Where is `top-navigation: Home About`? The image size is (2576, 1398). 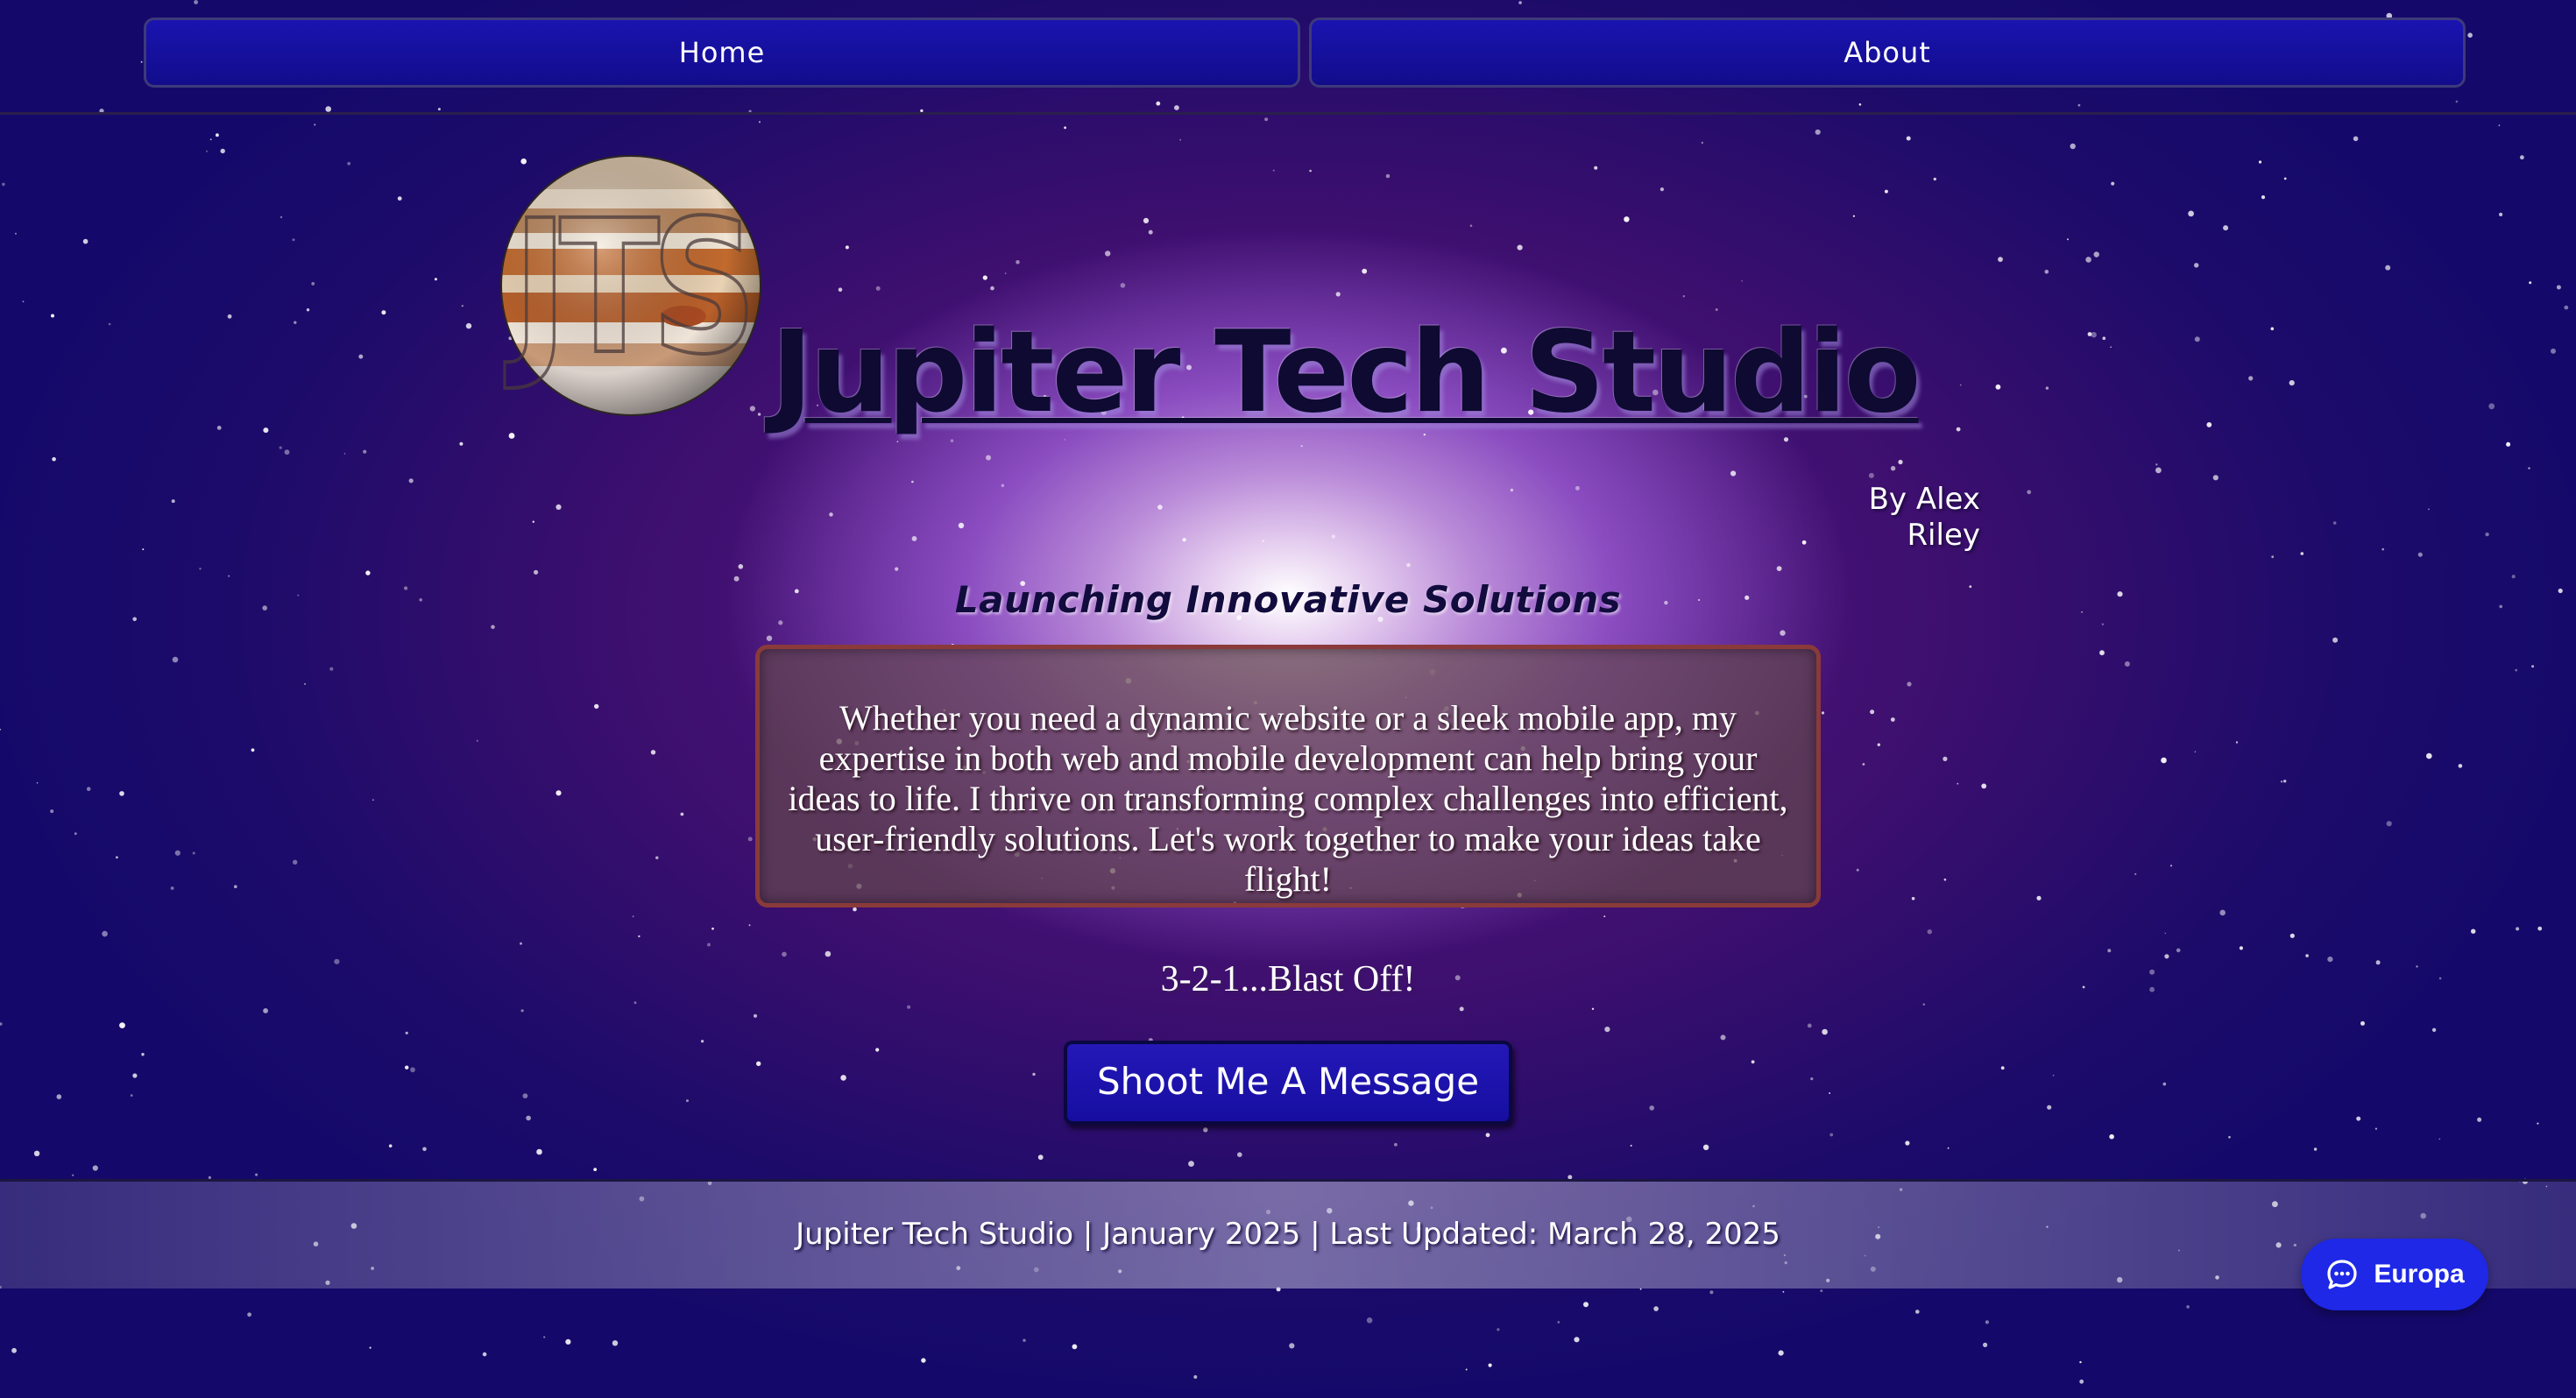 top-navigation: Home About is located at coordinates (1288, 57).